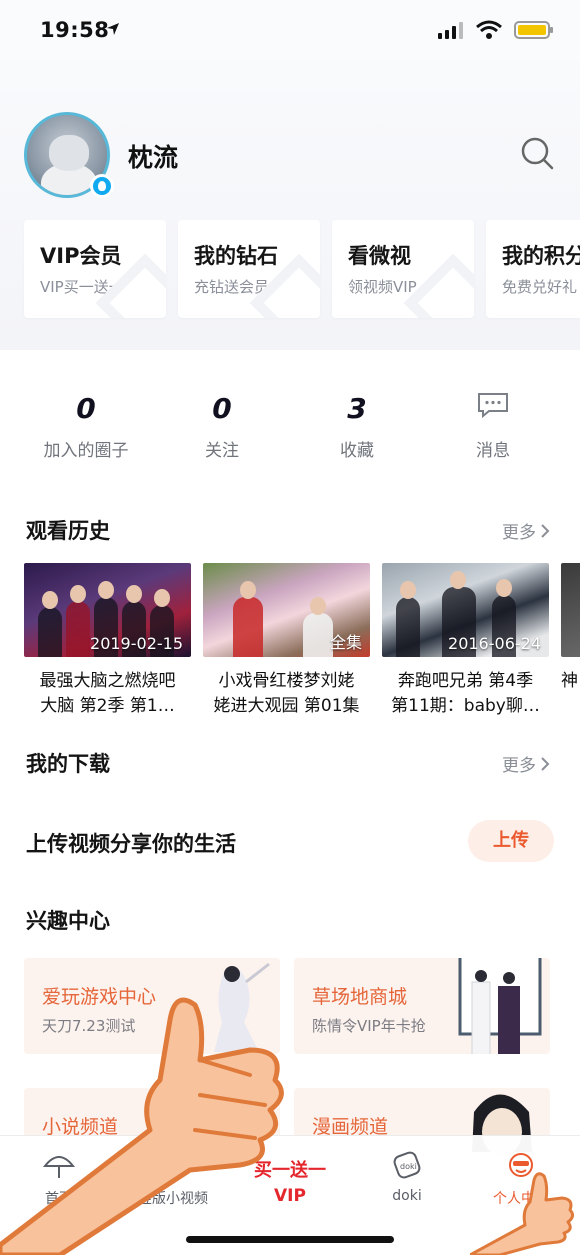 This screenshot has height=1255, width=580. Describe the element at coordinates (407, 1196) in the screenshot. I see `tab-label: doki` at that location.